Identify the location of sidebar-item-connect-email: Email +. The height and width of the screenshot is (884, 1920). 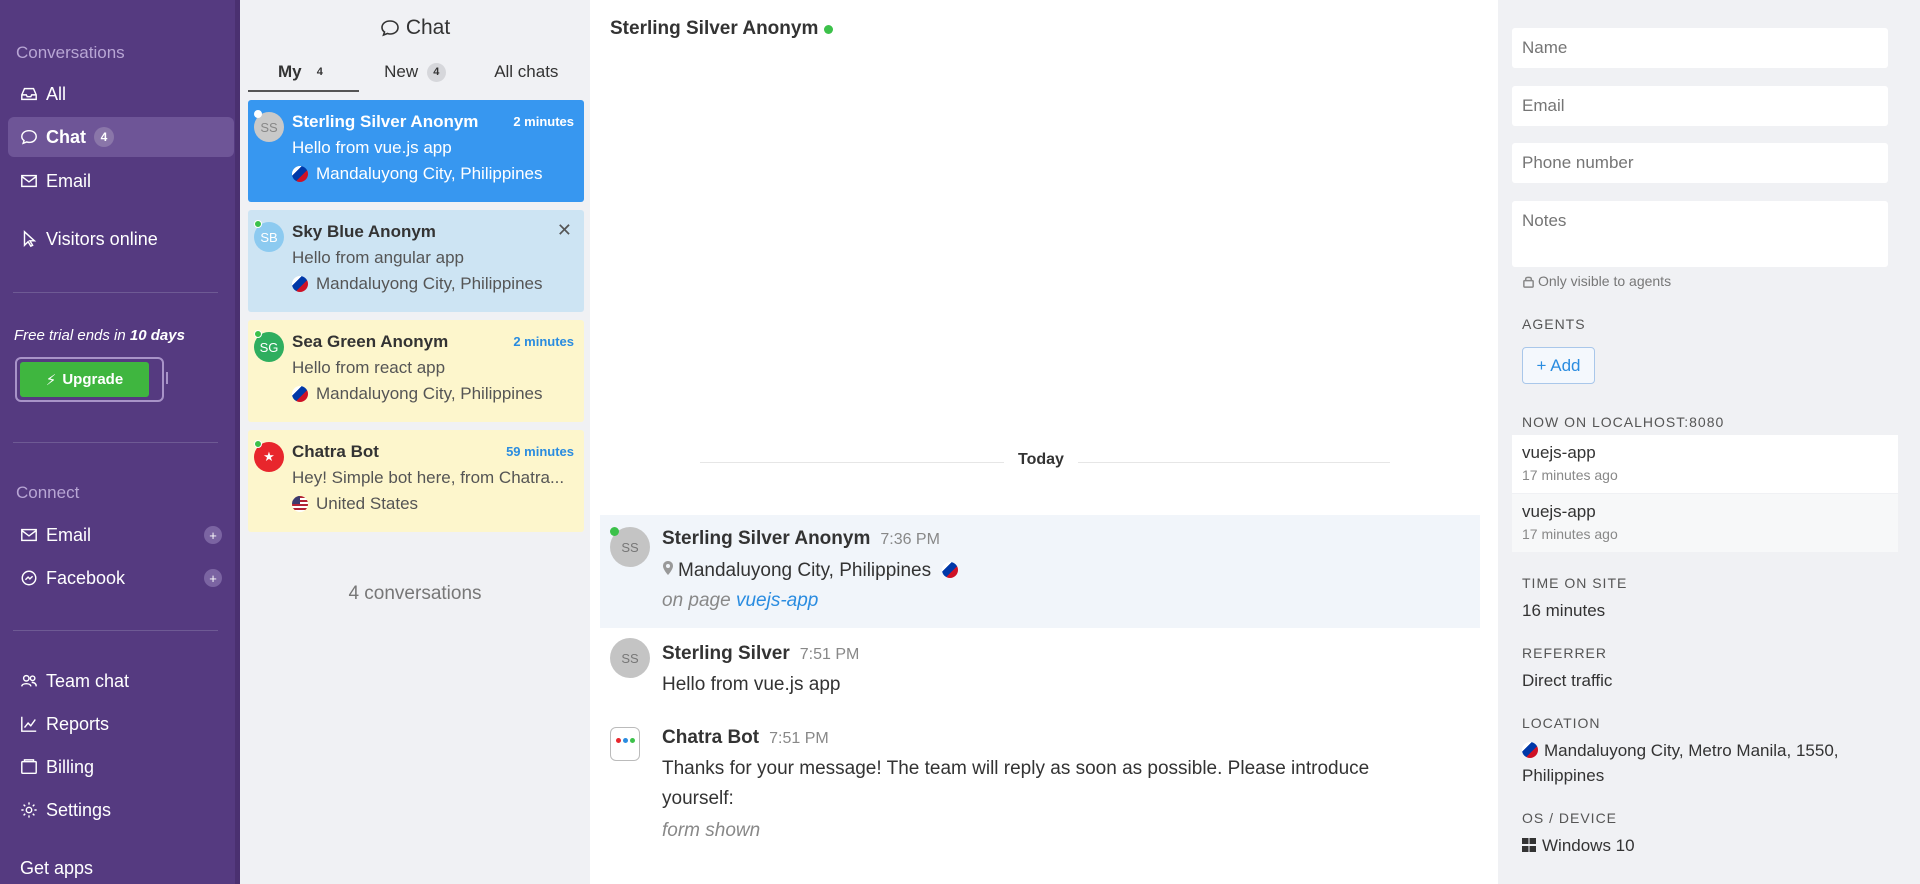
(121, 535).